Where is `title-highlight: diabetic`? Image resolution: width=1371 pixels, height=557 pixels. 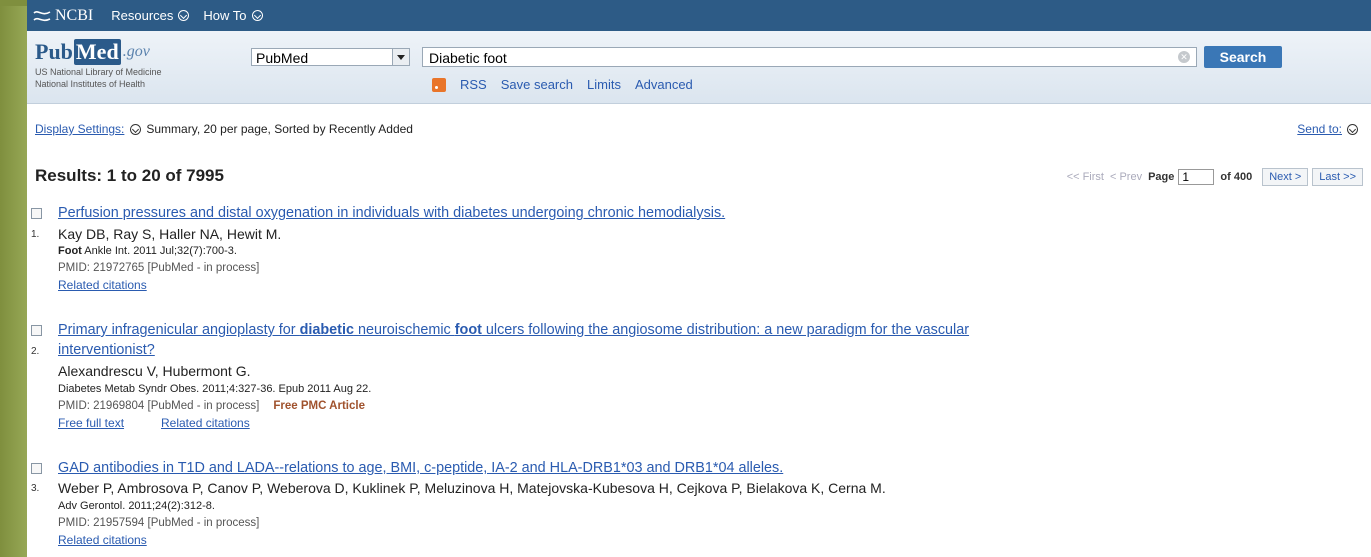
title-highlight: diabetic is located at coordinates (326, 330).